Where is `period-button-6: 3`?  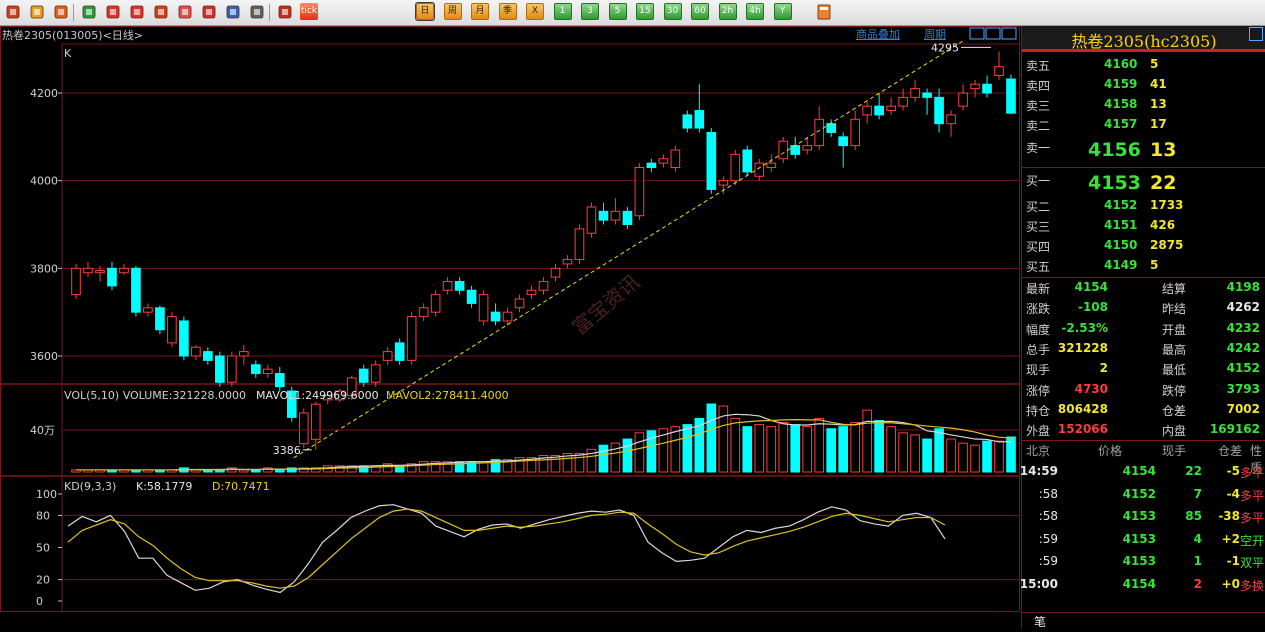
period-button-6: 3 is located at coordinates (590, 11).